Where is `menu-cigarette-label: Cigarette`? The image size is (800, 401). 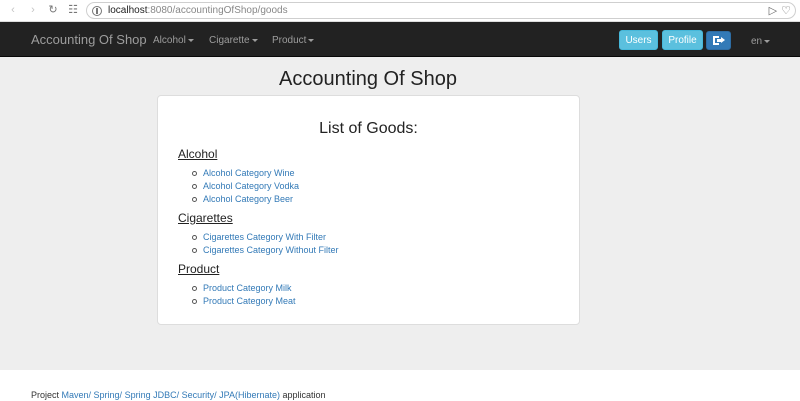
menu-cigarette-label: Cigarette is located at coordinates (229, 40).